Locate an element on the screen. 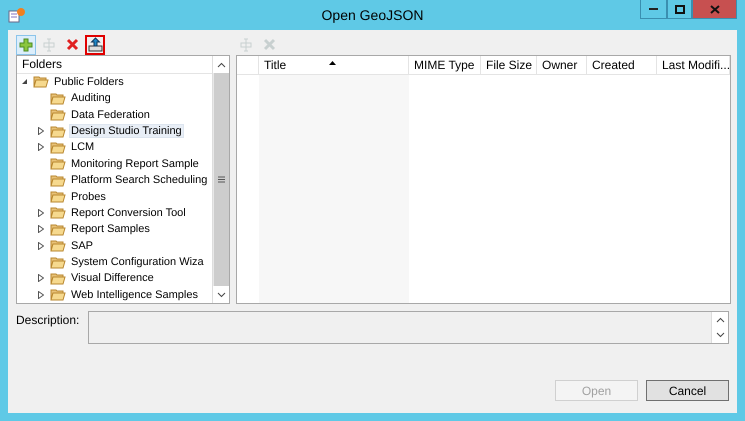 This screenshot has height=421, width=745. dialog-button: Cancel is located at coordinates (687, 390).